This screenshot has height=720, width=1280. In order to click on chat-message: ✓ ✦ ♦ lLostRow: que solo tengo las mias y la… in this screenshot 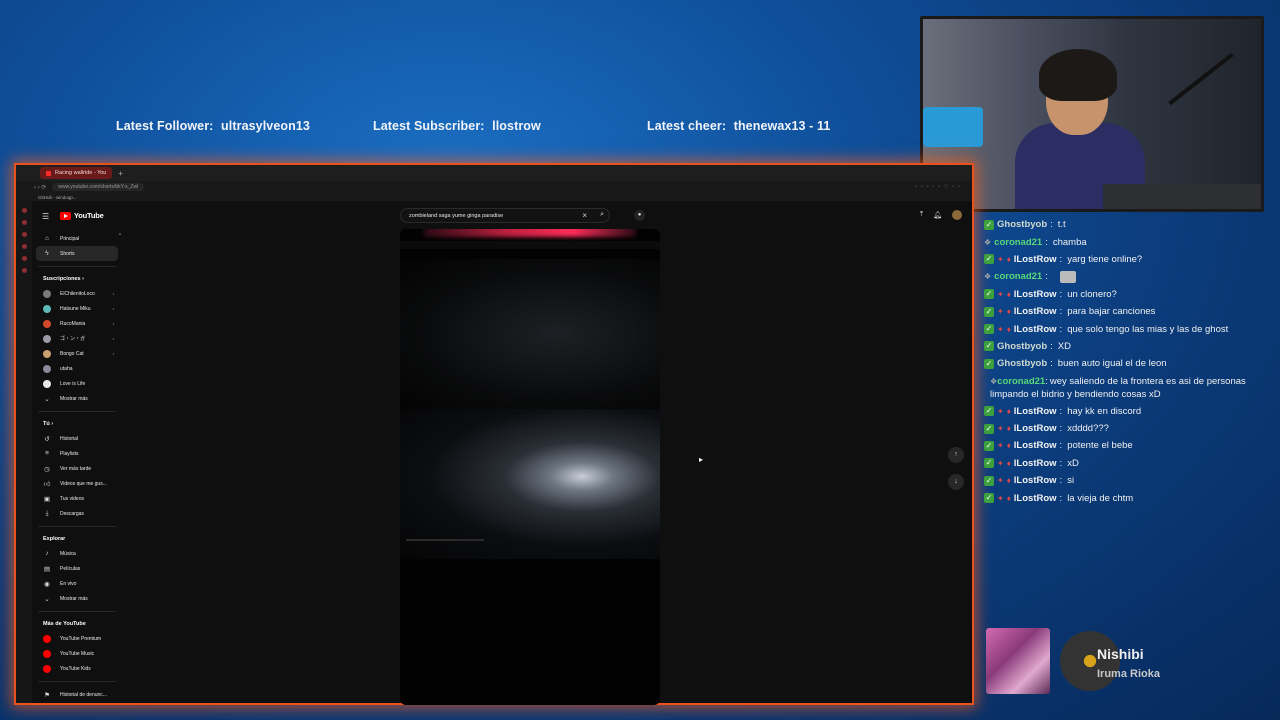, I will do `click(1132, 328)`.